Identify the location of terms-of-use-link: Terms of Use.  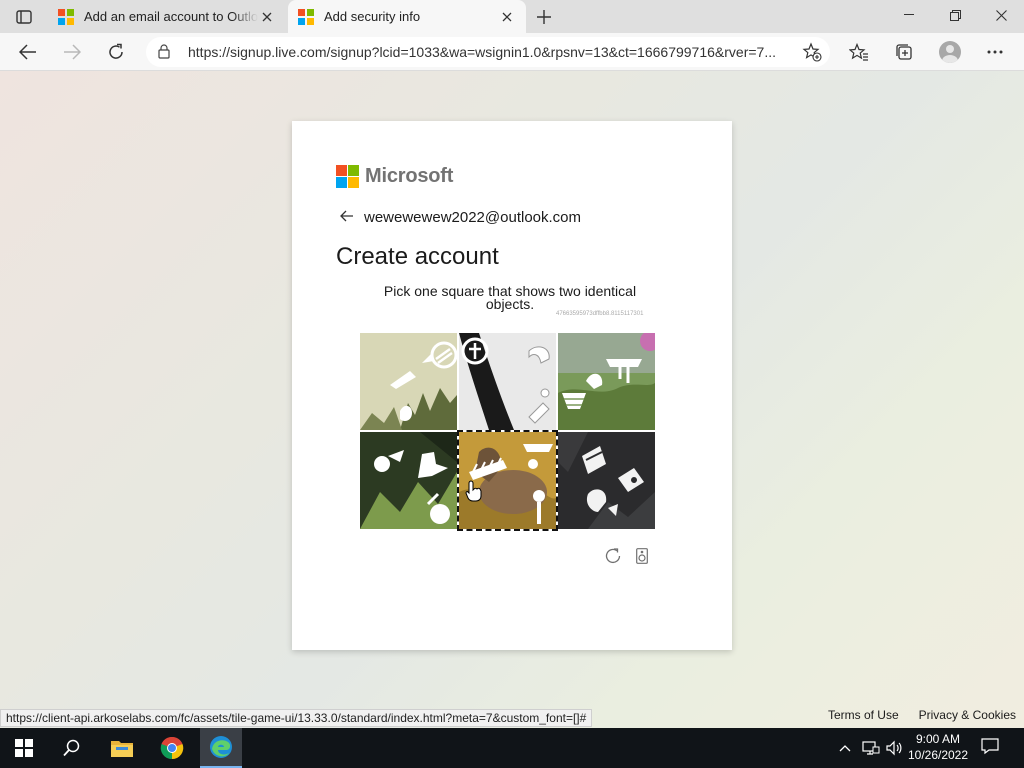
(863, 715).